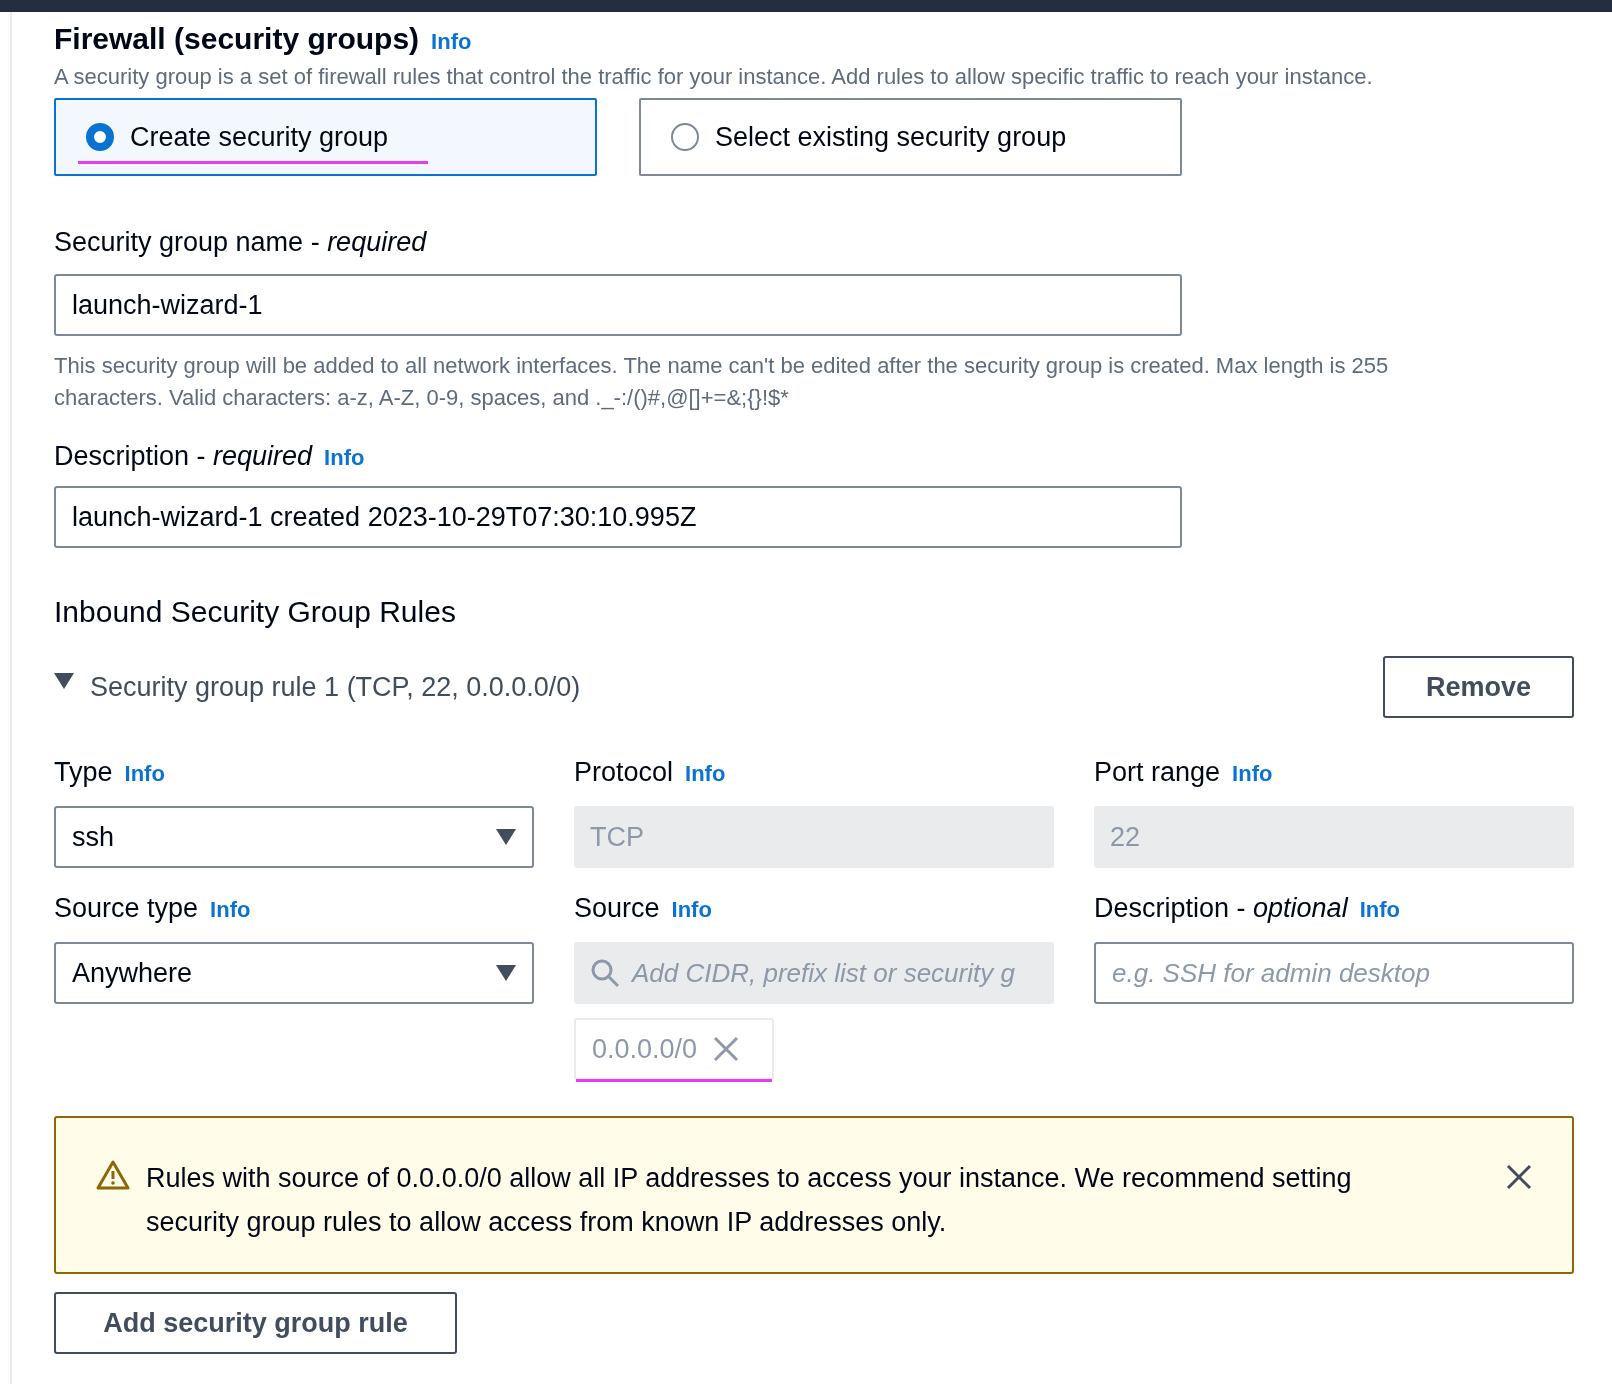 Image resolution: width=1612 pixels, height=1384 pixels. What do you see at coordinates (64, 680) in the screenshot?
I see `caret-down-icon` at bounding box center [64, 680].